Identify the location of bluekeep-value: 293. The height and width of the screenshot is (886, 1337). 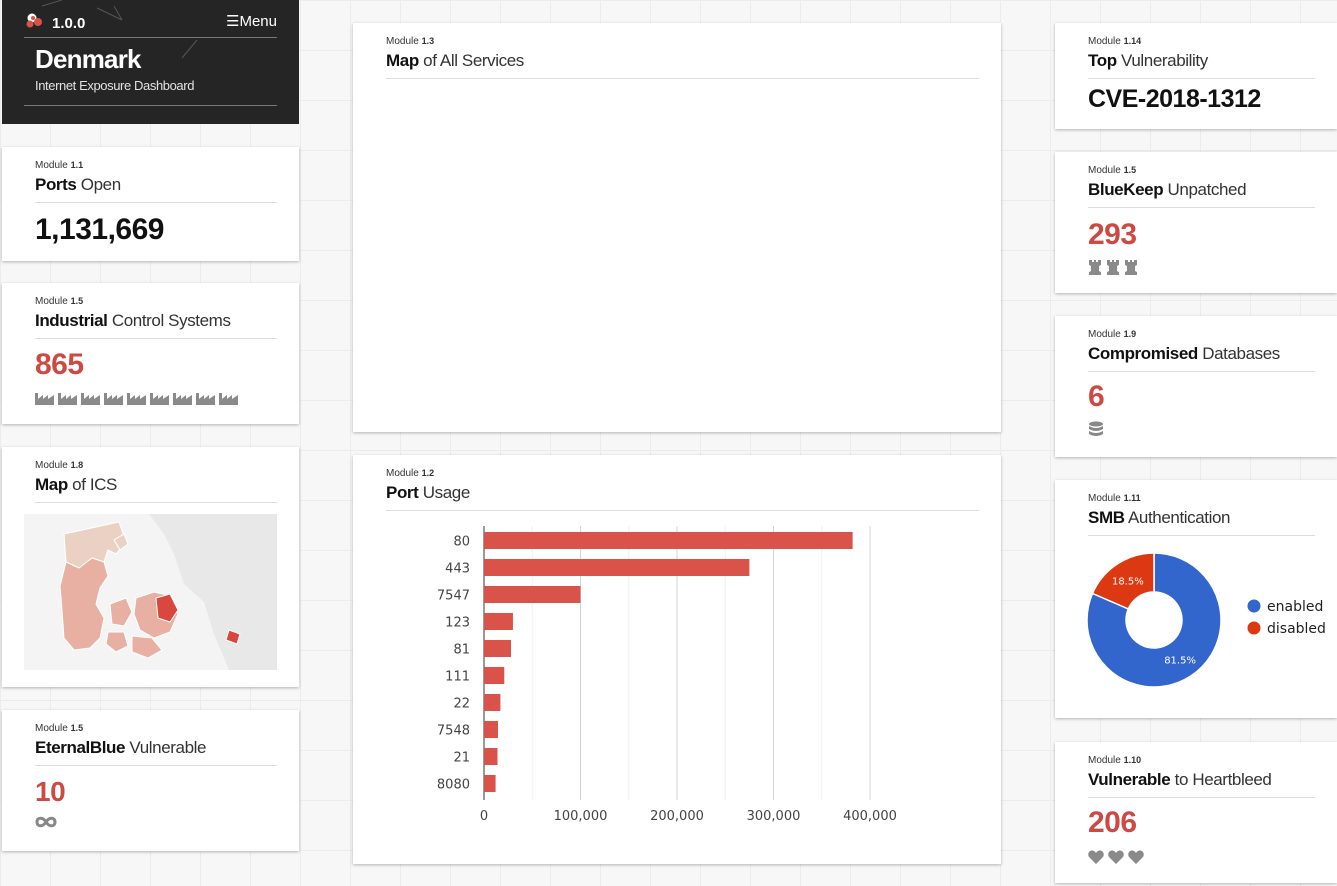
(1112, 234).